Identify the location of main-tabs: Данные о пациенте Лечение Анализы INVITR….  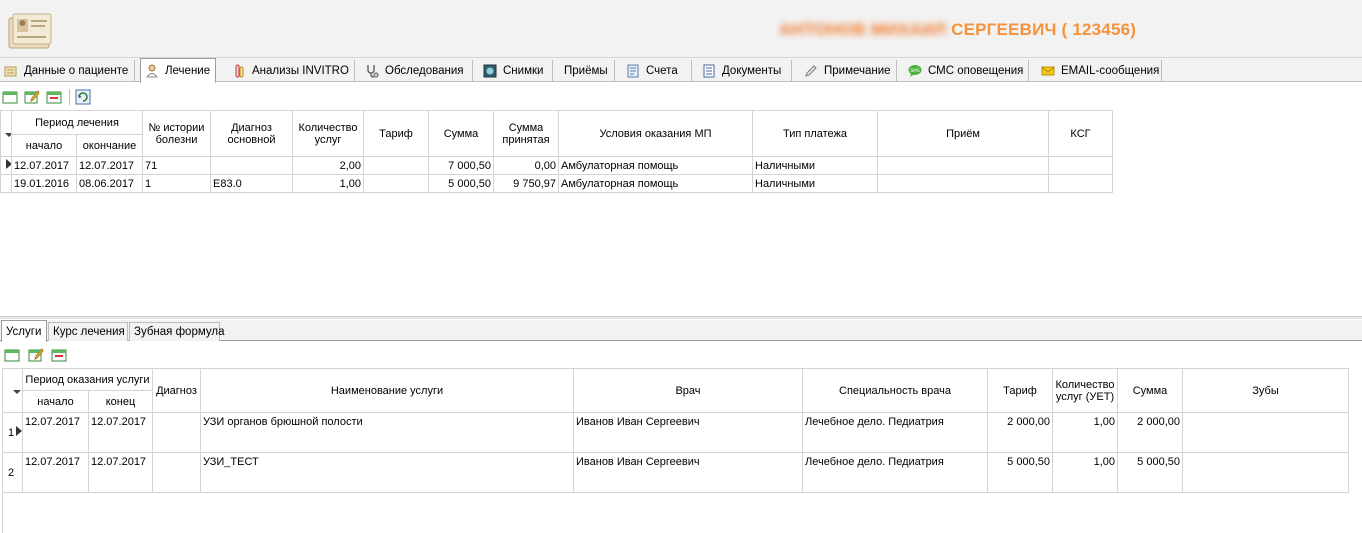
(681, 70).